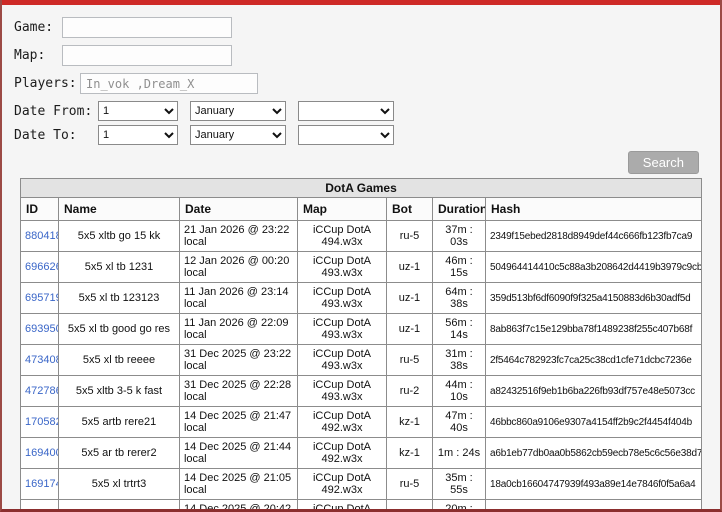 This screenshot has width=722, height=512. I want to click on date-to-year-select, so click(346, 135).